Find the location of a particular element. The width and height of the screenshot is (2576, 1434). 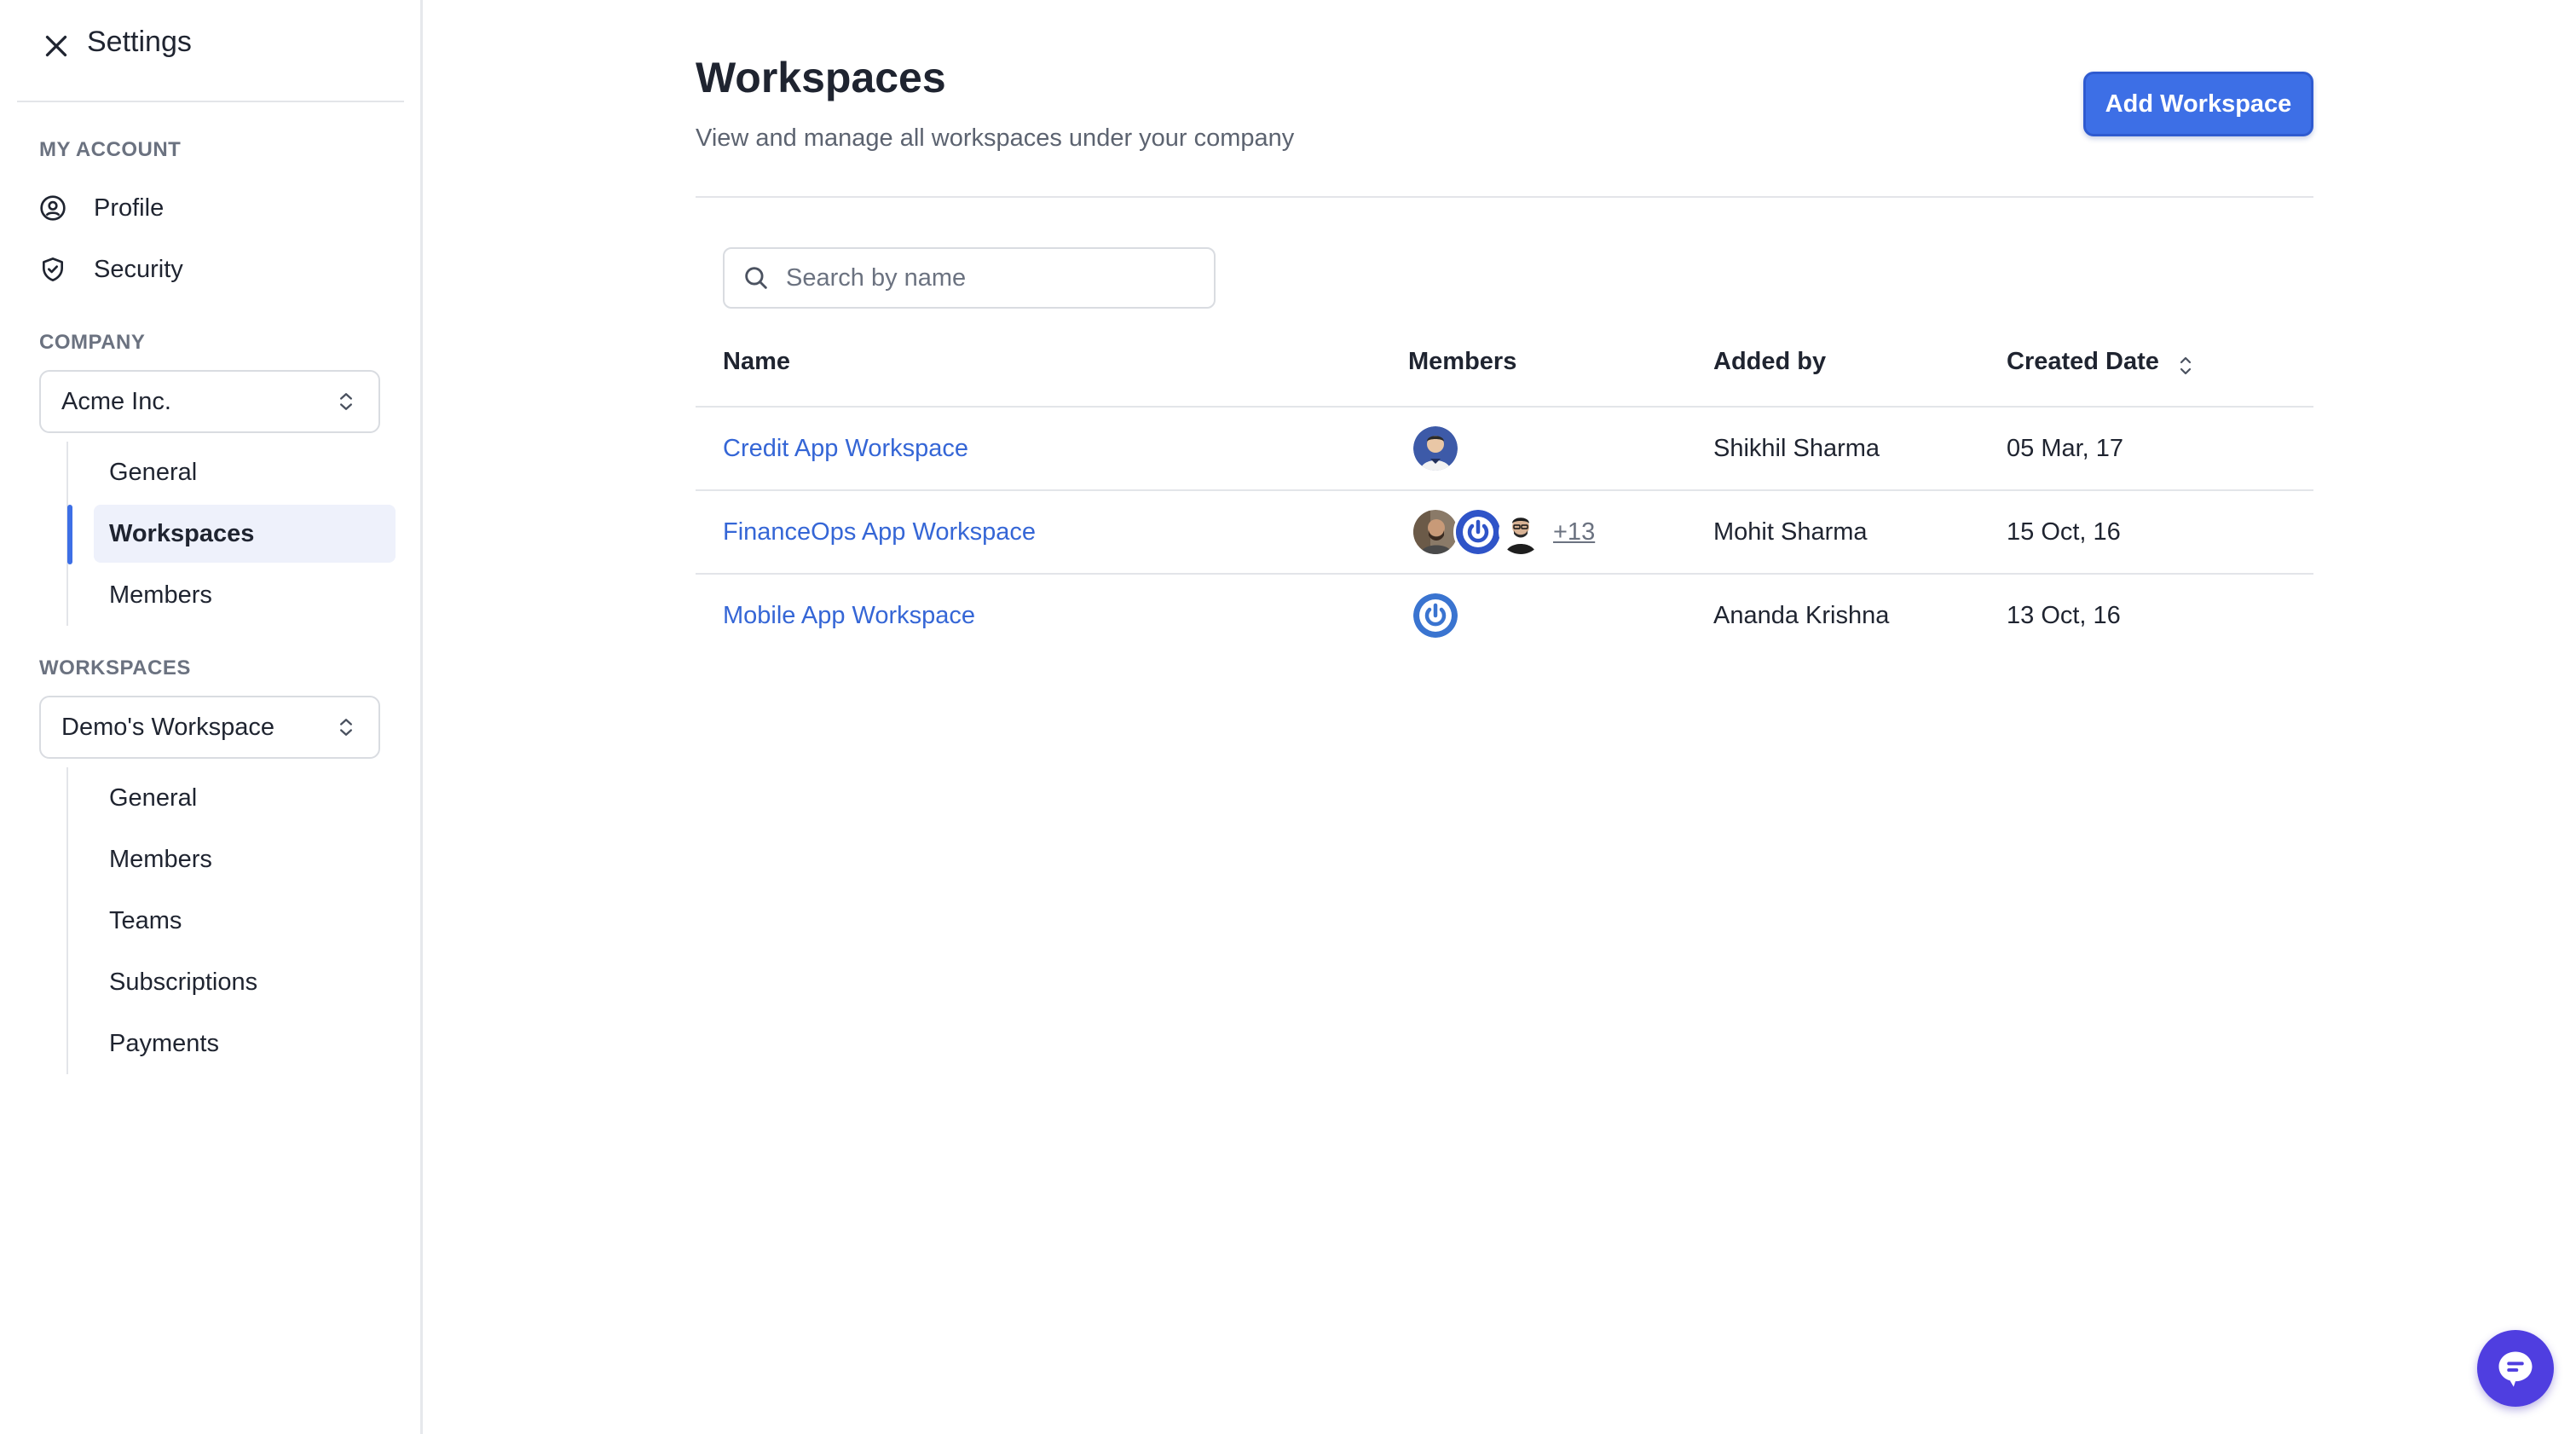

added-by: Ananda Krishna is located at coordinates (1801, 615).